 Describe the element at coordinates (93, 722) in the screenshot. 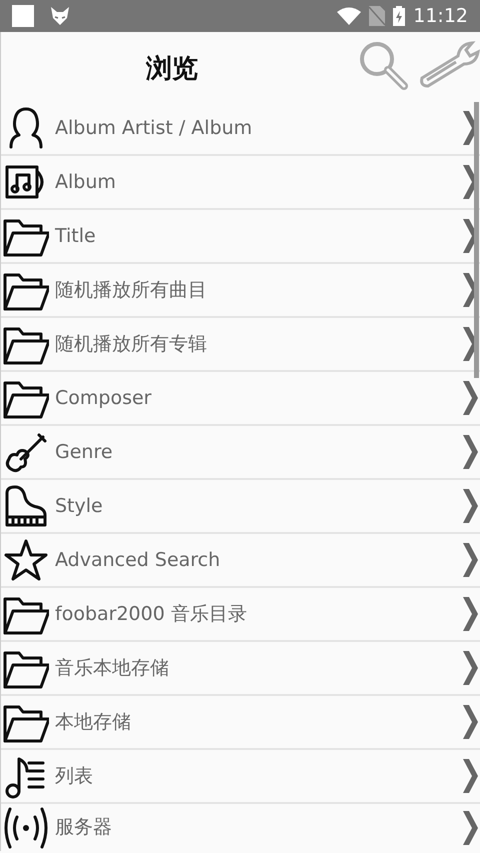

I see `item-label: 本地存储` at that location.